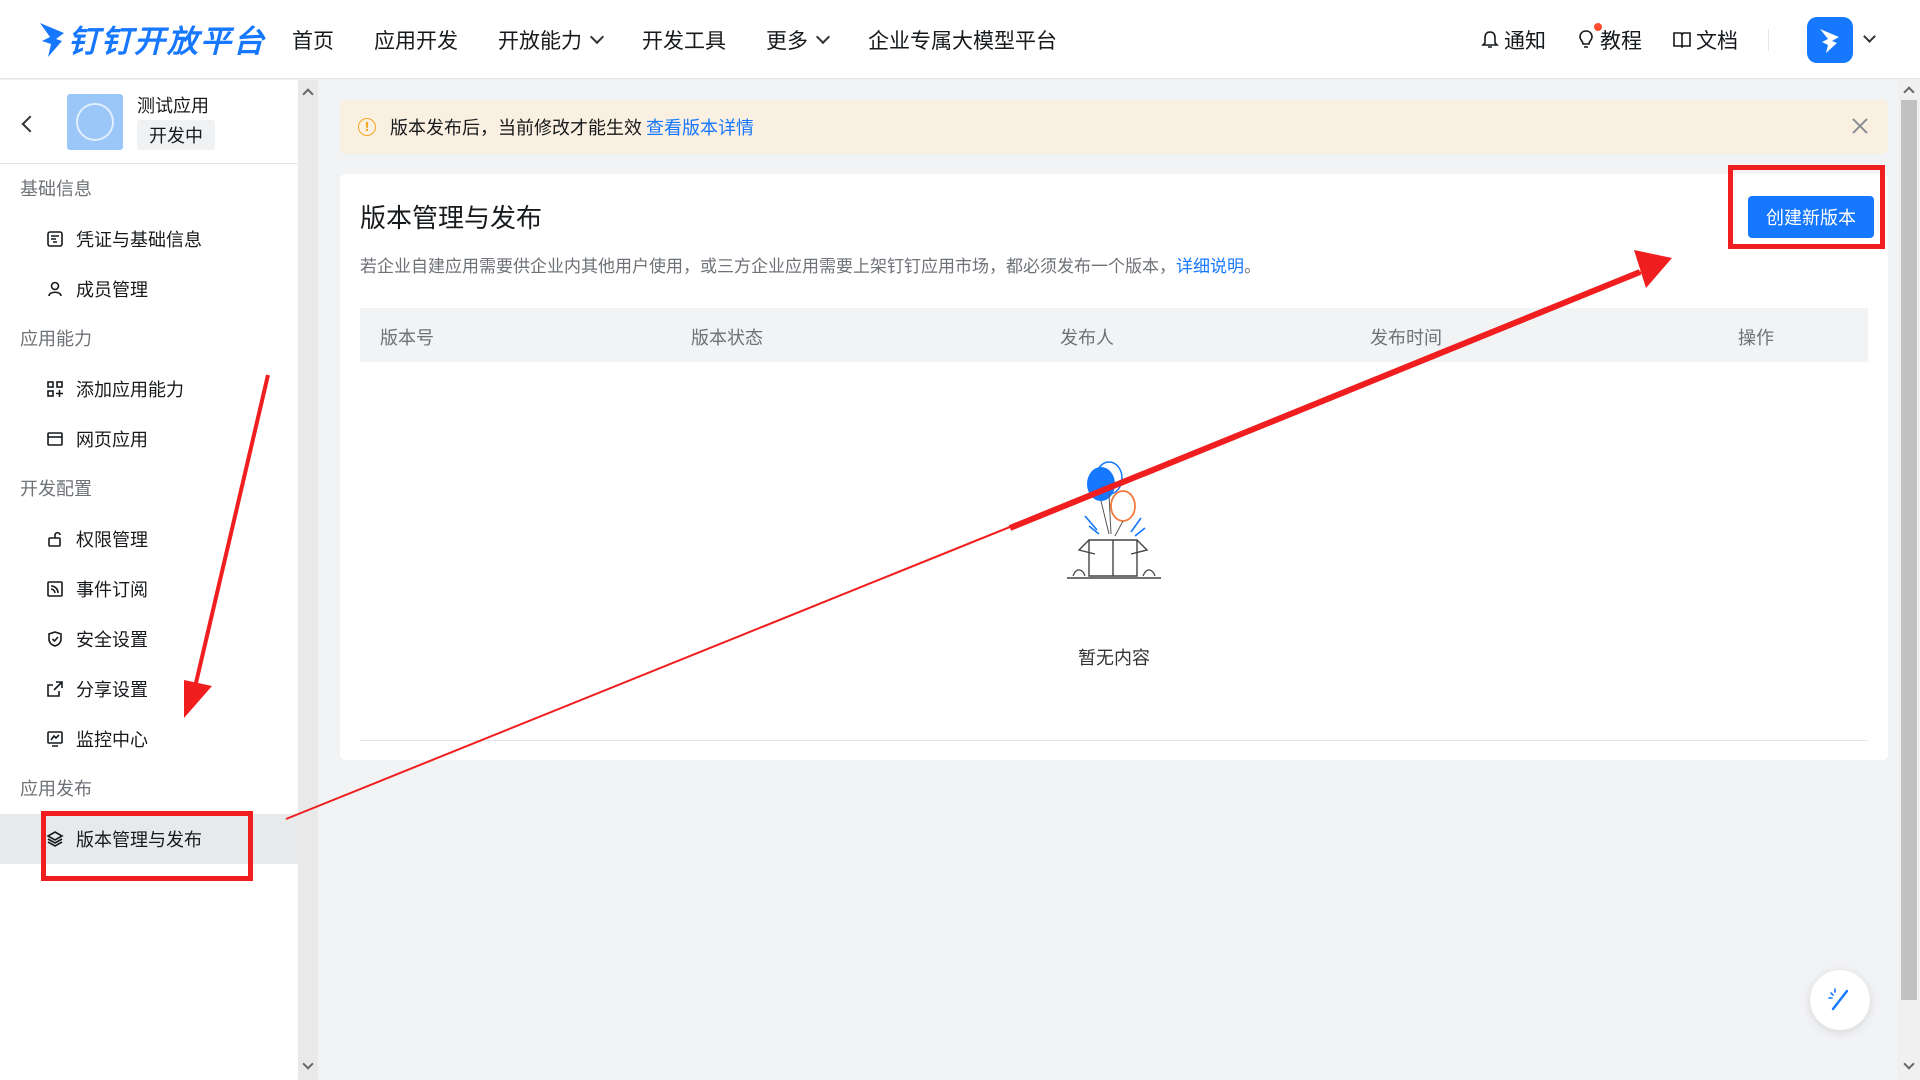 The image size is (1920, 1080). Describe the element at coordinates (149, 689) in the screenshot. I see `sidebar-item-share: 分享设置` at that location.